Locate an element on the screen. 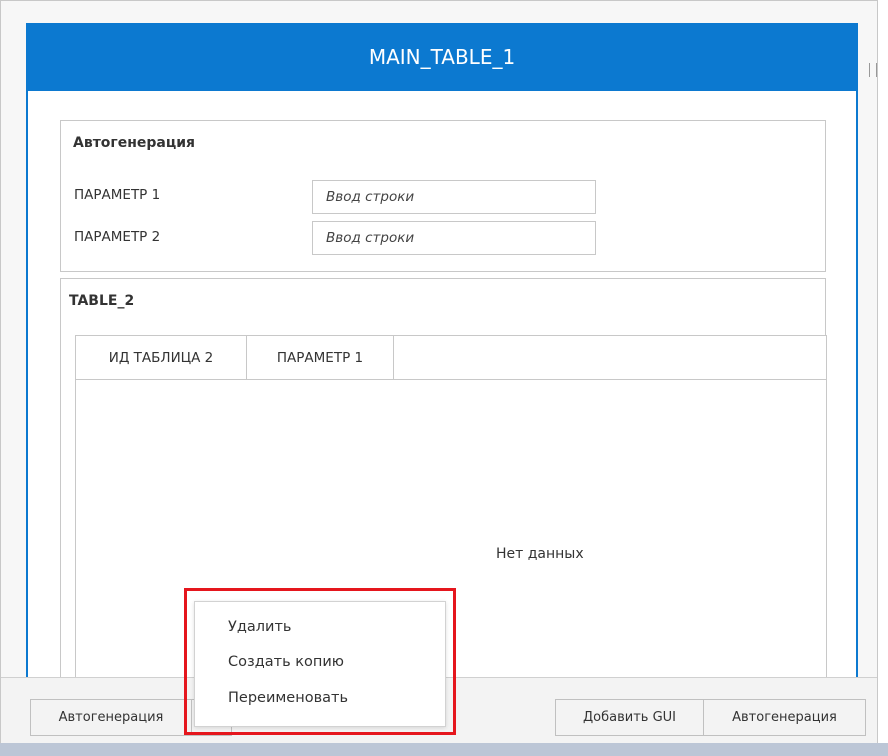 The width and height of the screenshot is (888, 756). param-2-label: ПАРАМЕТР 2 is located at coordinates (117, 237).